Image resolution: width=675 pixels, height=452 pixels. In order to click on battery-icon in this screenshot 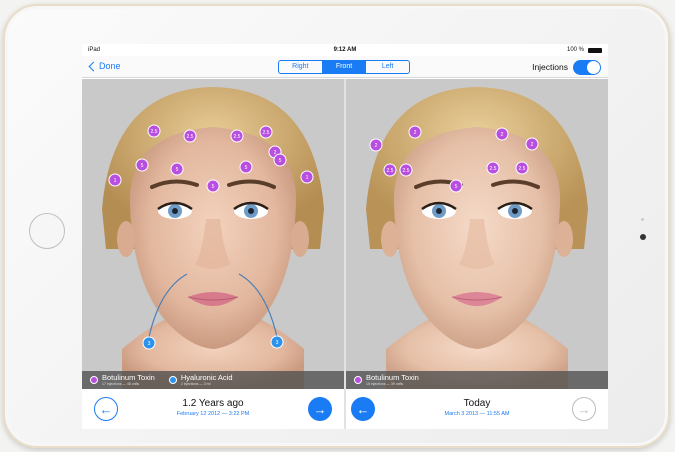, I will do `click(595, 50)`.